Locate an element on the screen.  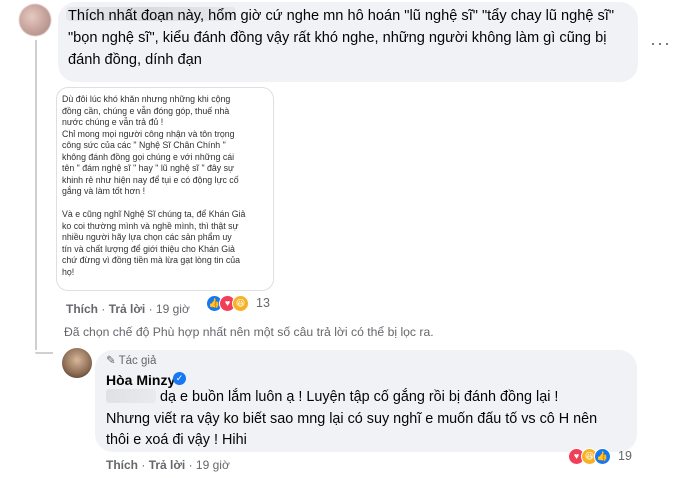
avatar is located at coordinates (35, 20).